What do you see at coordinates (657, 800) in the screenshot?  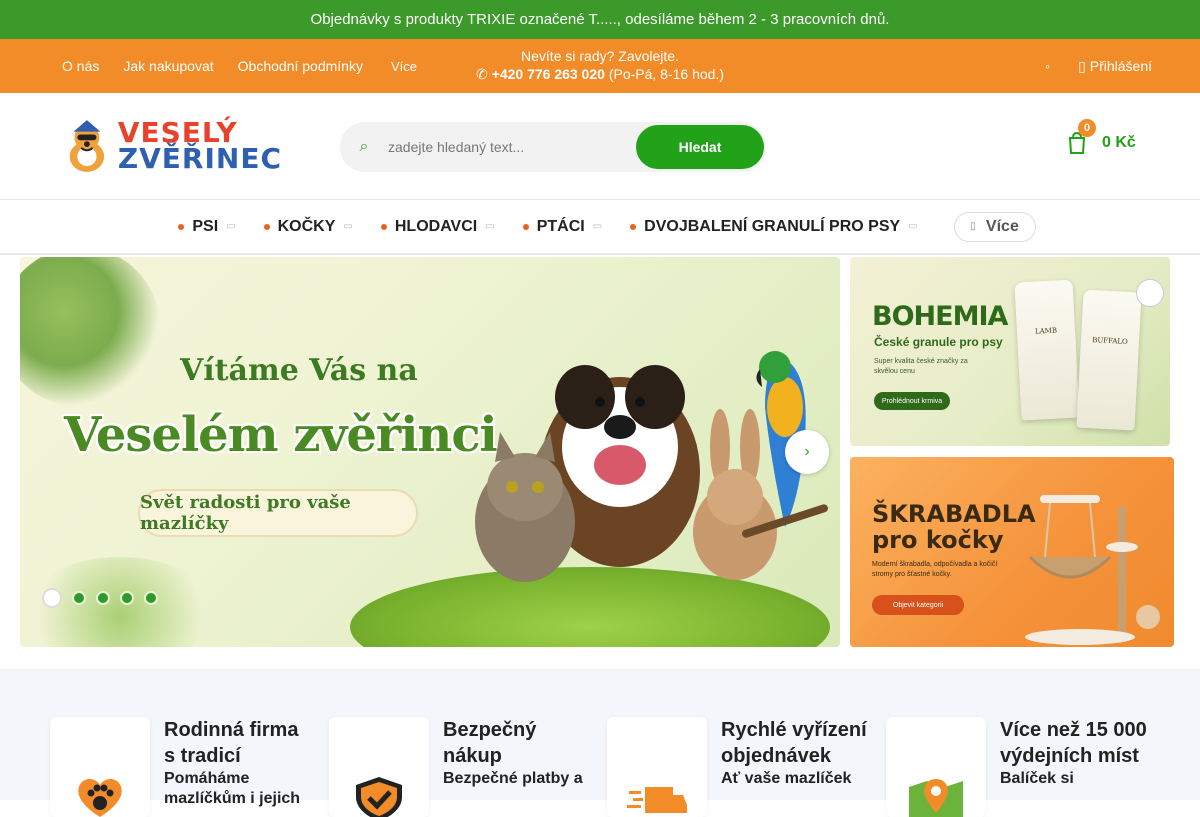 I see `delivery-truck-icon` at bounding box center [657, 800].